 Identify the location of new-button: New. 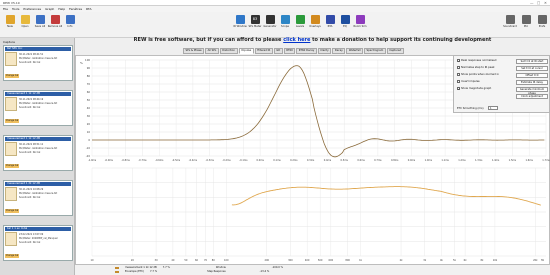
(10, 25).